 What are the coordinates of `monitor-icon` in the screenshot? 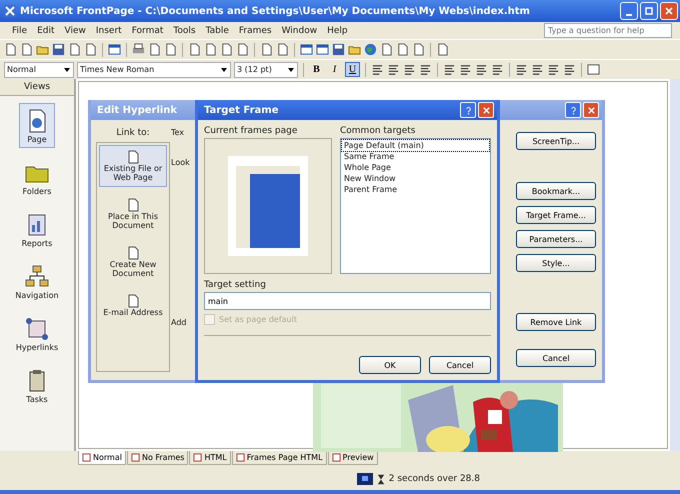 It's located at (364, 479).